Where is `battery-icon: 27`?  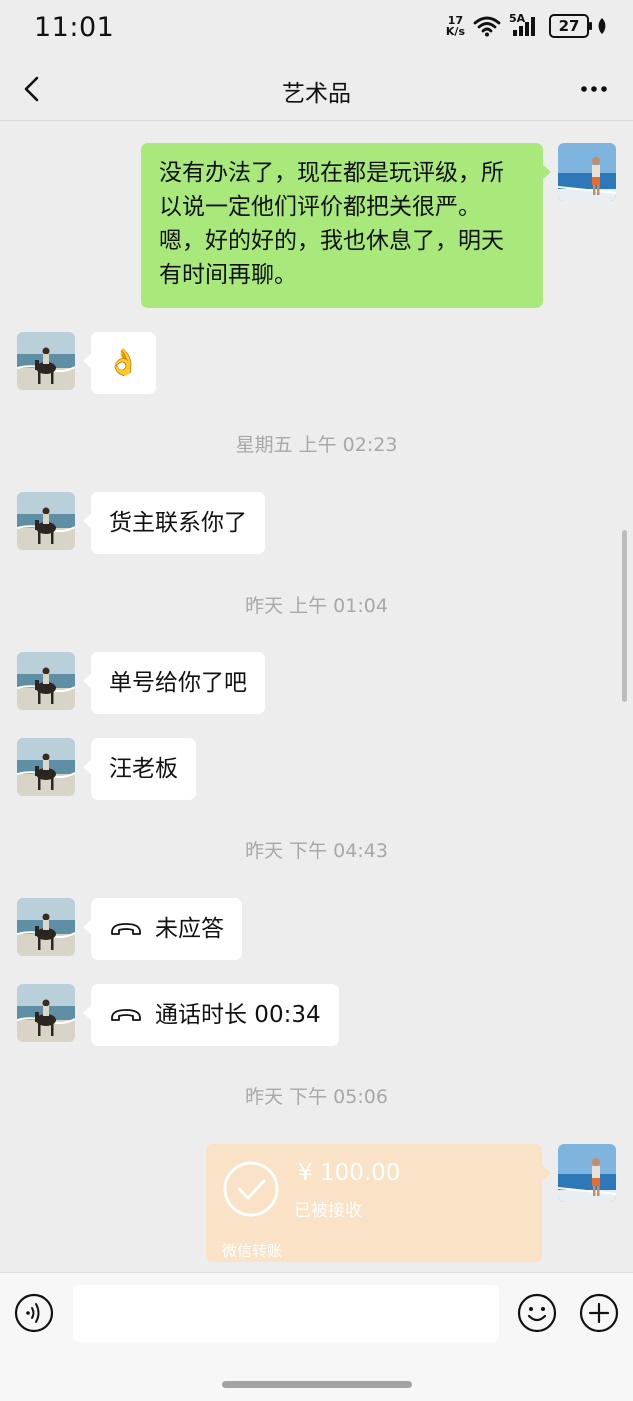
battery-icon: 27 is located at coordinates (570, 26).